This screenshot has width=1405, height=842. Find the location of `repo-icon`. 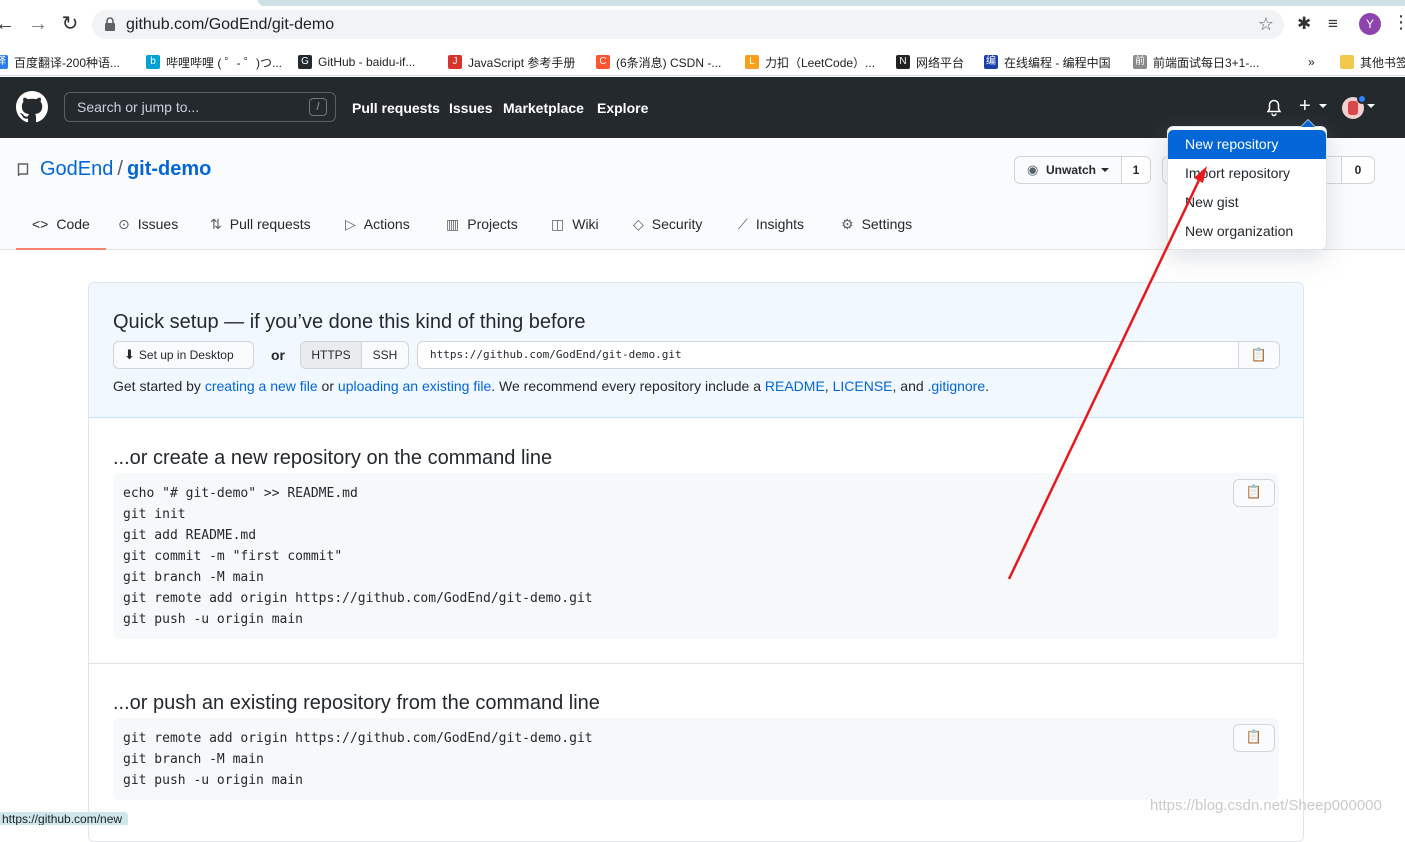

repo-icon is located at coordinates (23, 170).